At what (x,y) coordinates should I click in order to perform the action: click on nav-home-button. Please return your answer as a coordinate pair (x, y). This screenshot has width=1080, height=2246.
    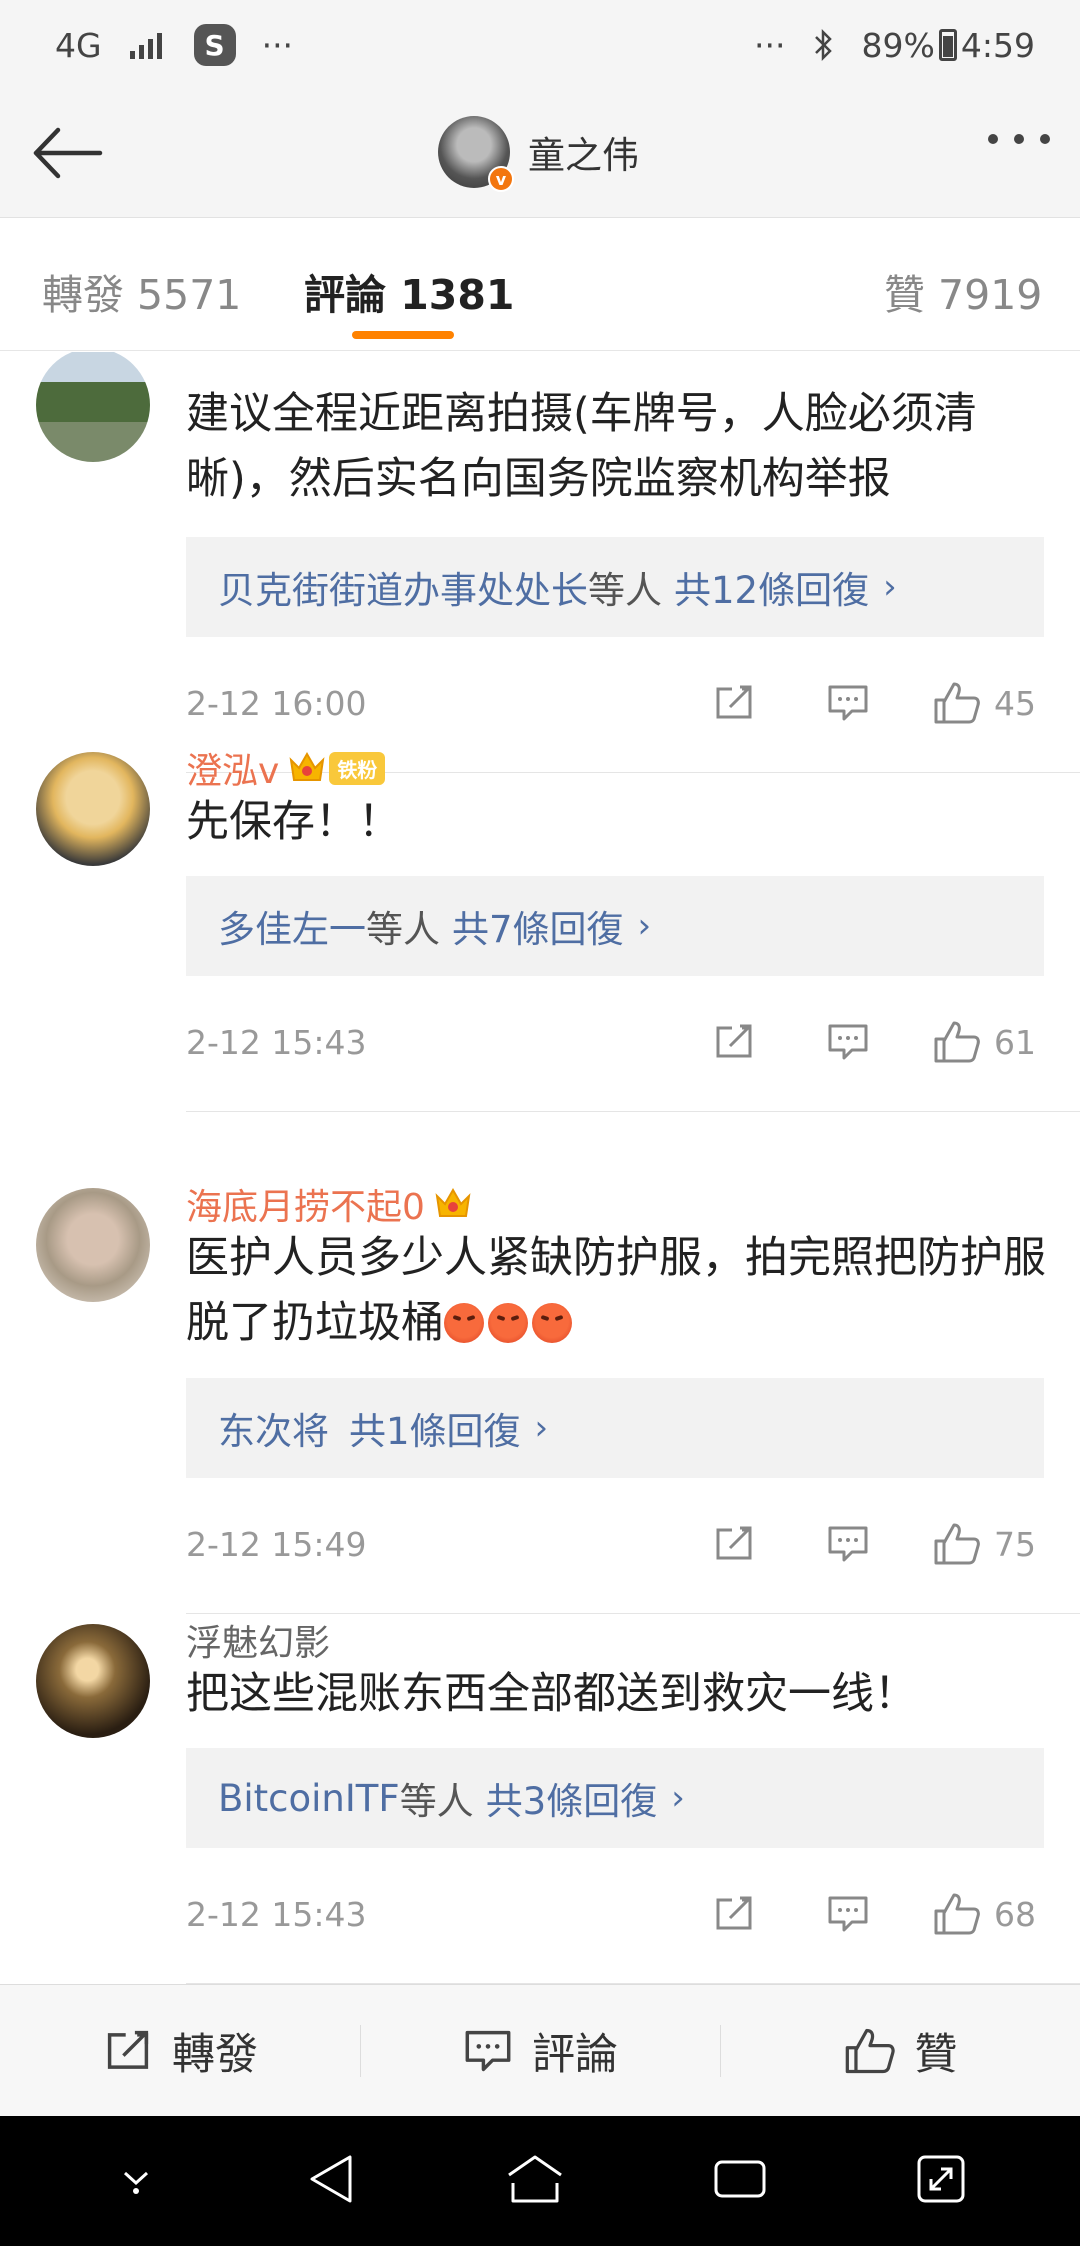
    Looking at the image, I should click on (535, 2181).